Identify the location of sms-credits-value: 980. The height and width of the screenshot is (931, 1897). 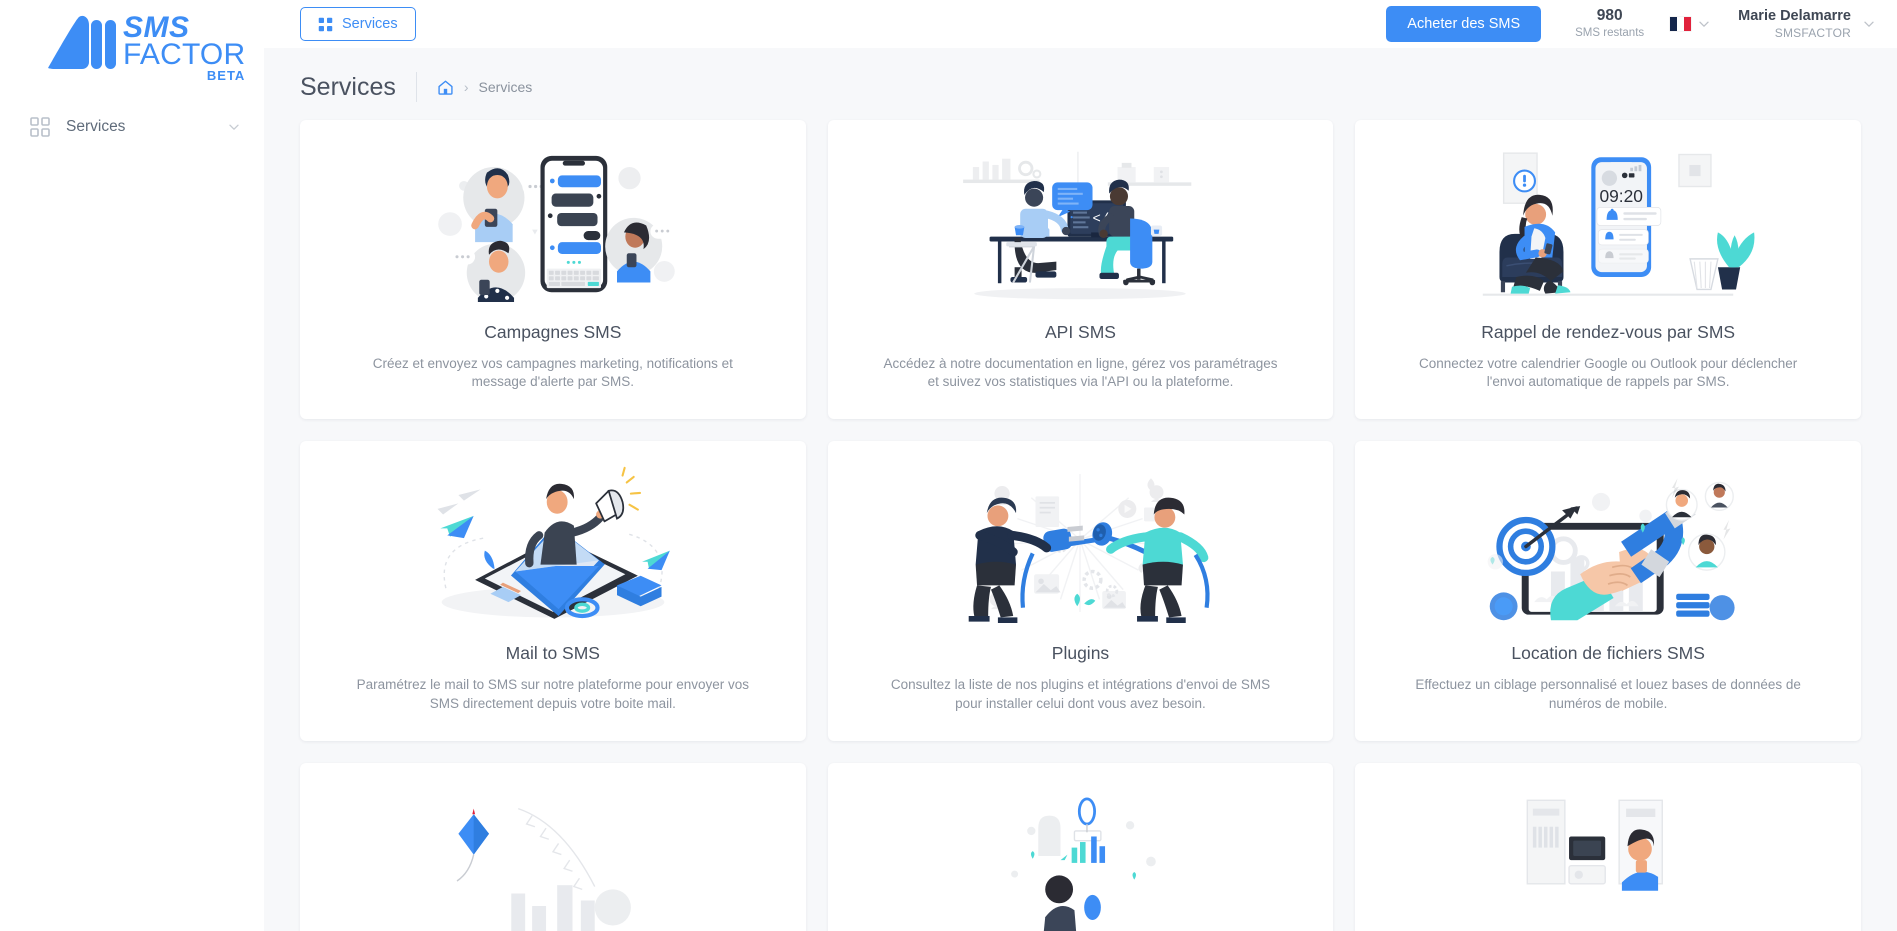
(1609, 16).